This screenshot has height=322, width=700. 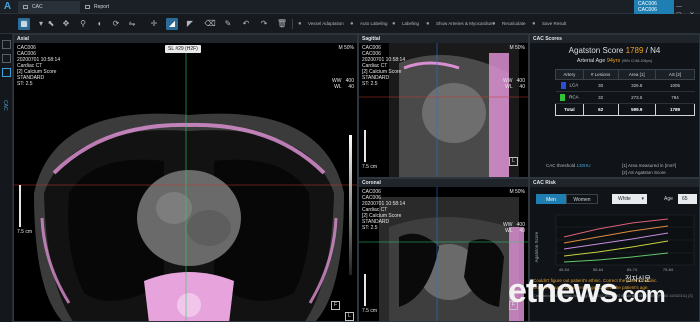 I want to click on roi-icon: ◢, so click(x=172, y=24).